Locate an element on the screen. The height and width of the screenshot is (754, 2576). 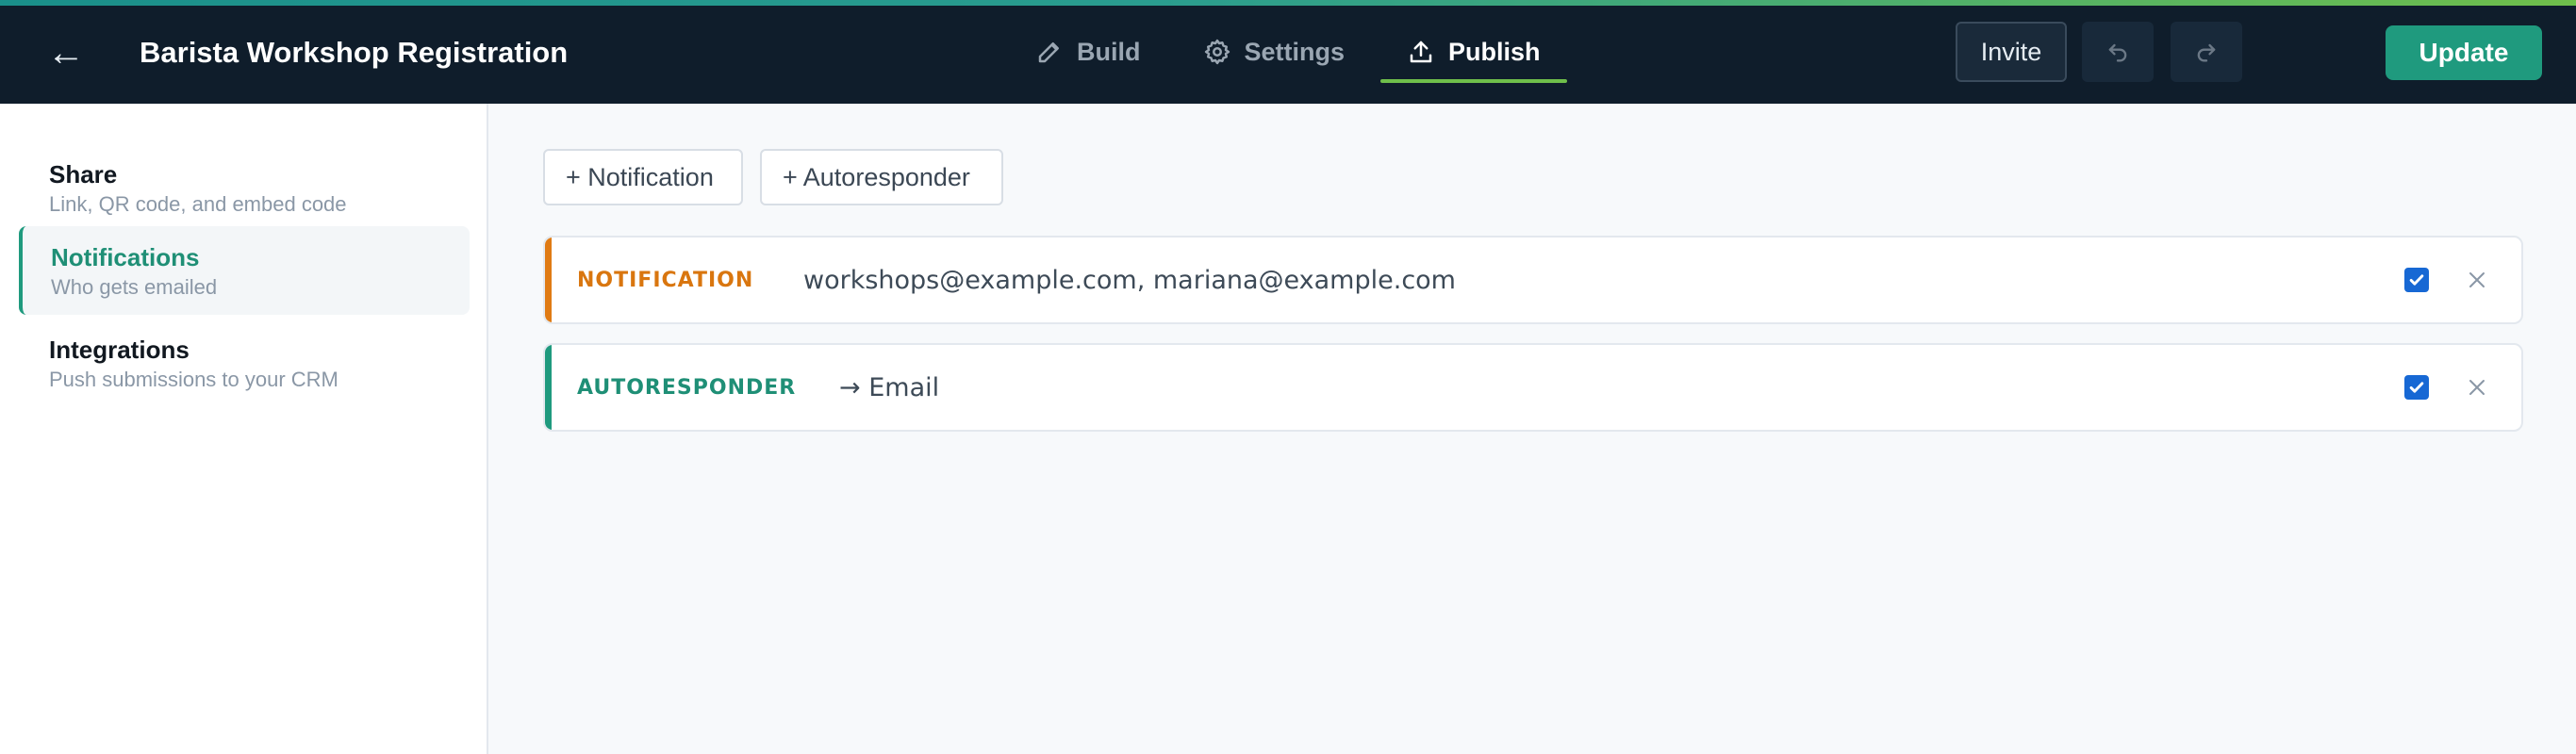
tab-build: Build is located at coordinates (1088, 52).